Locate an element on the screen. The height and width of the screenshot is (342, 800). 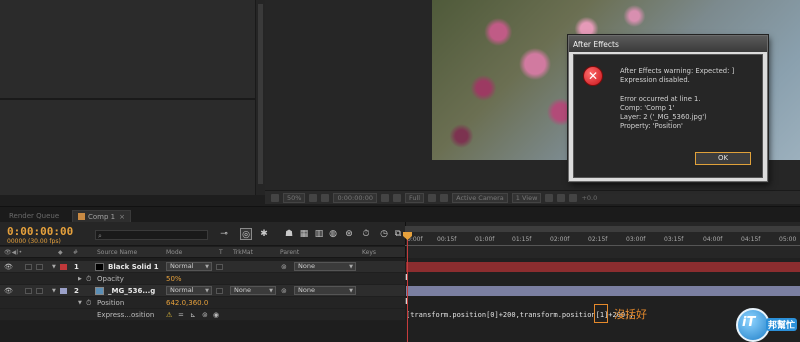
layer-number: 2 is located at coordinates (76, 291).